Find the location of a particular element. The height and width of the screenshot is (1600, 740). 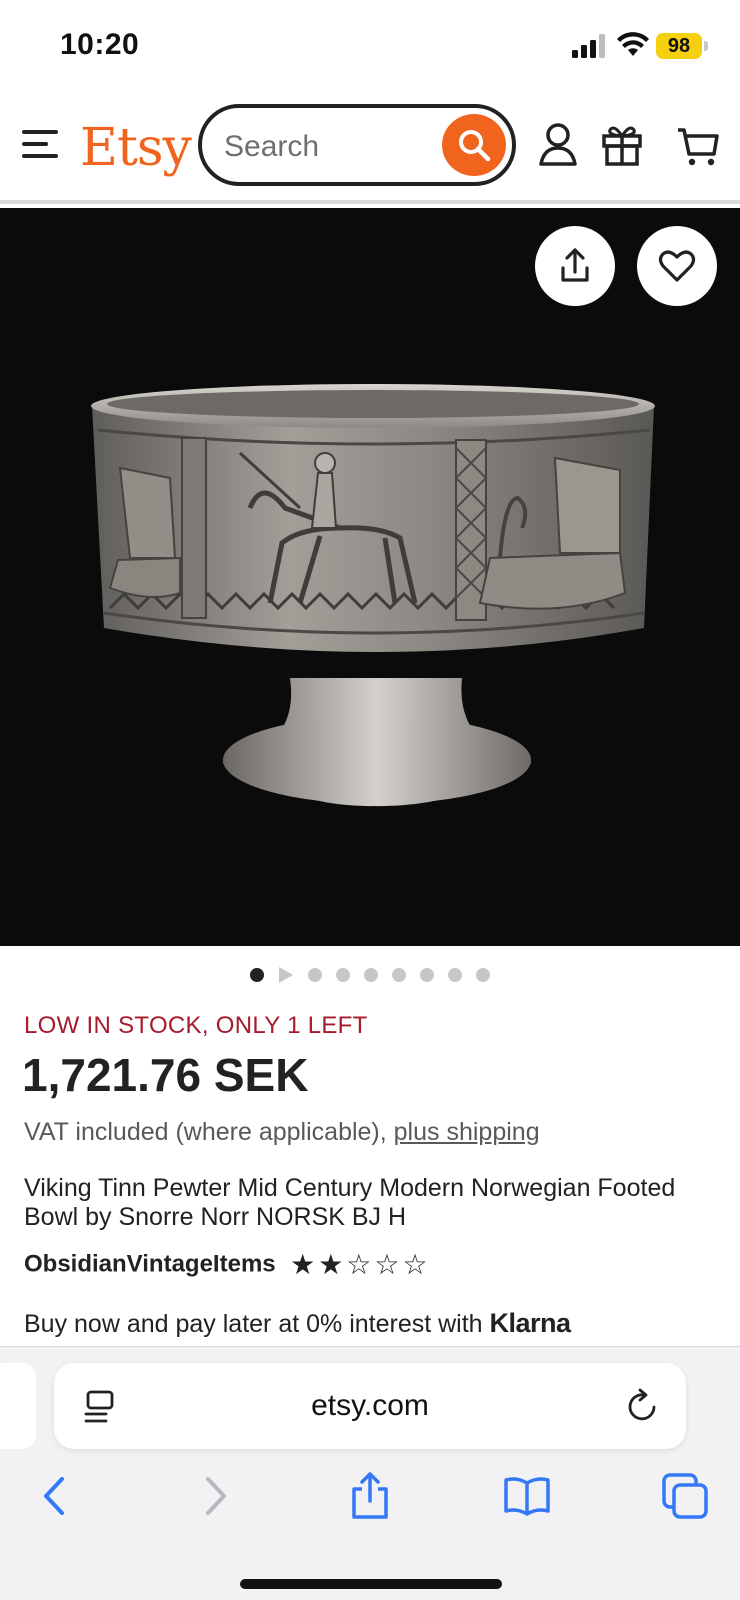

gift-icon is located at coordinates (622, 144).